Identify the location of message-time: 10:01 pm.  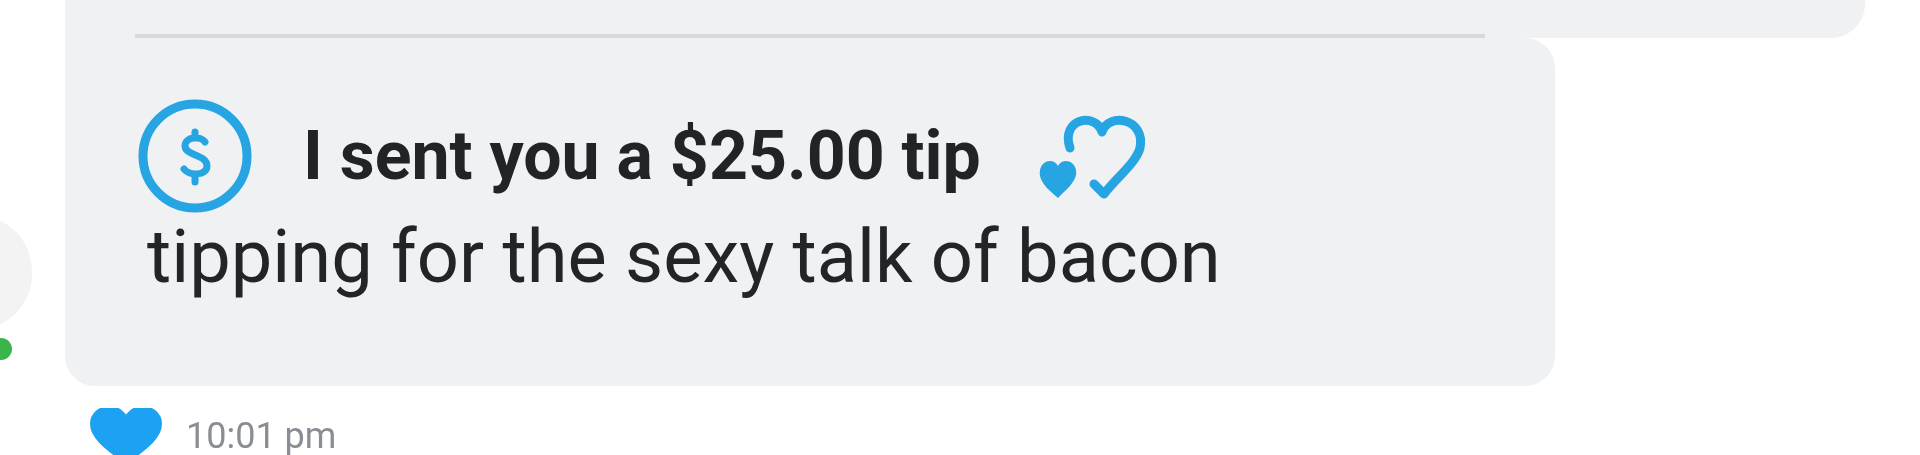
(261, 436).